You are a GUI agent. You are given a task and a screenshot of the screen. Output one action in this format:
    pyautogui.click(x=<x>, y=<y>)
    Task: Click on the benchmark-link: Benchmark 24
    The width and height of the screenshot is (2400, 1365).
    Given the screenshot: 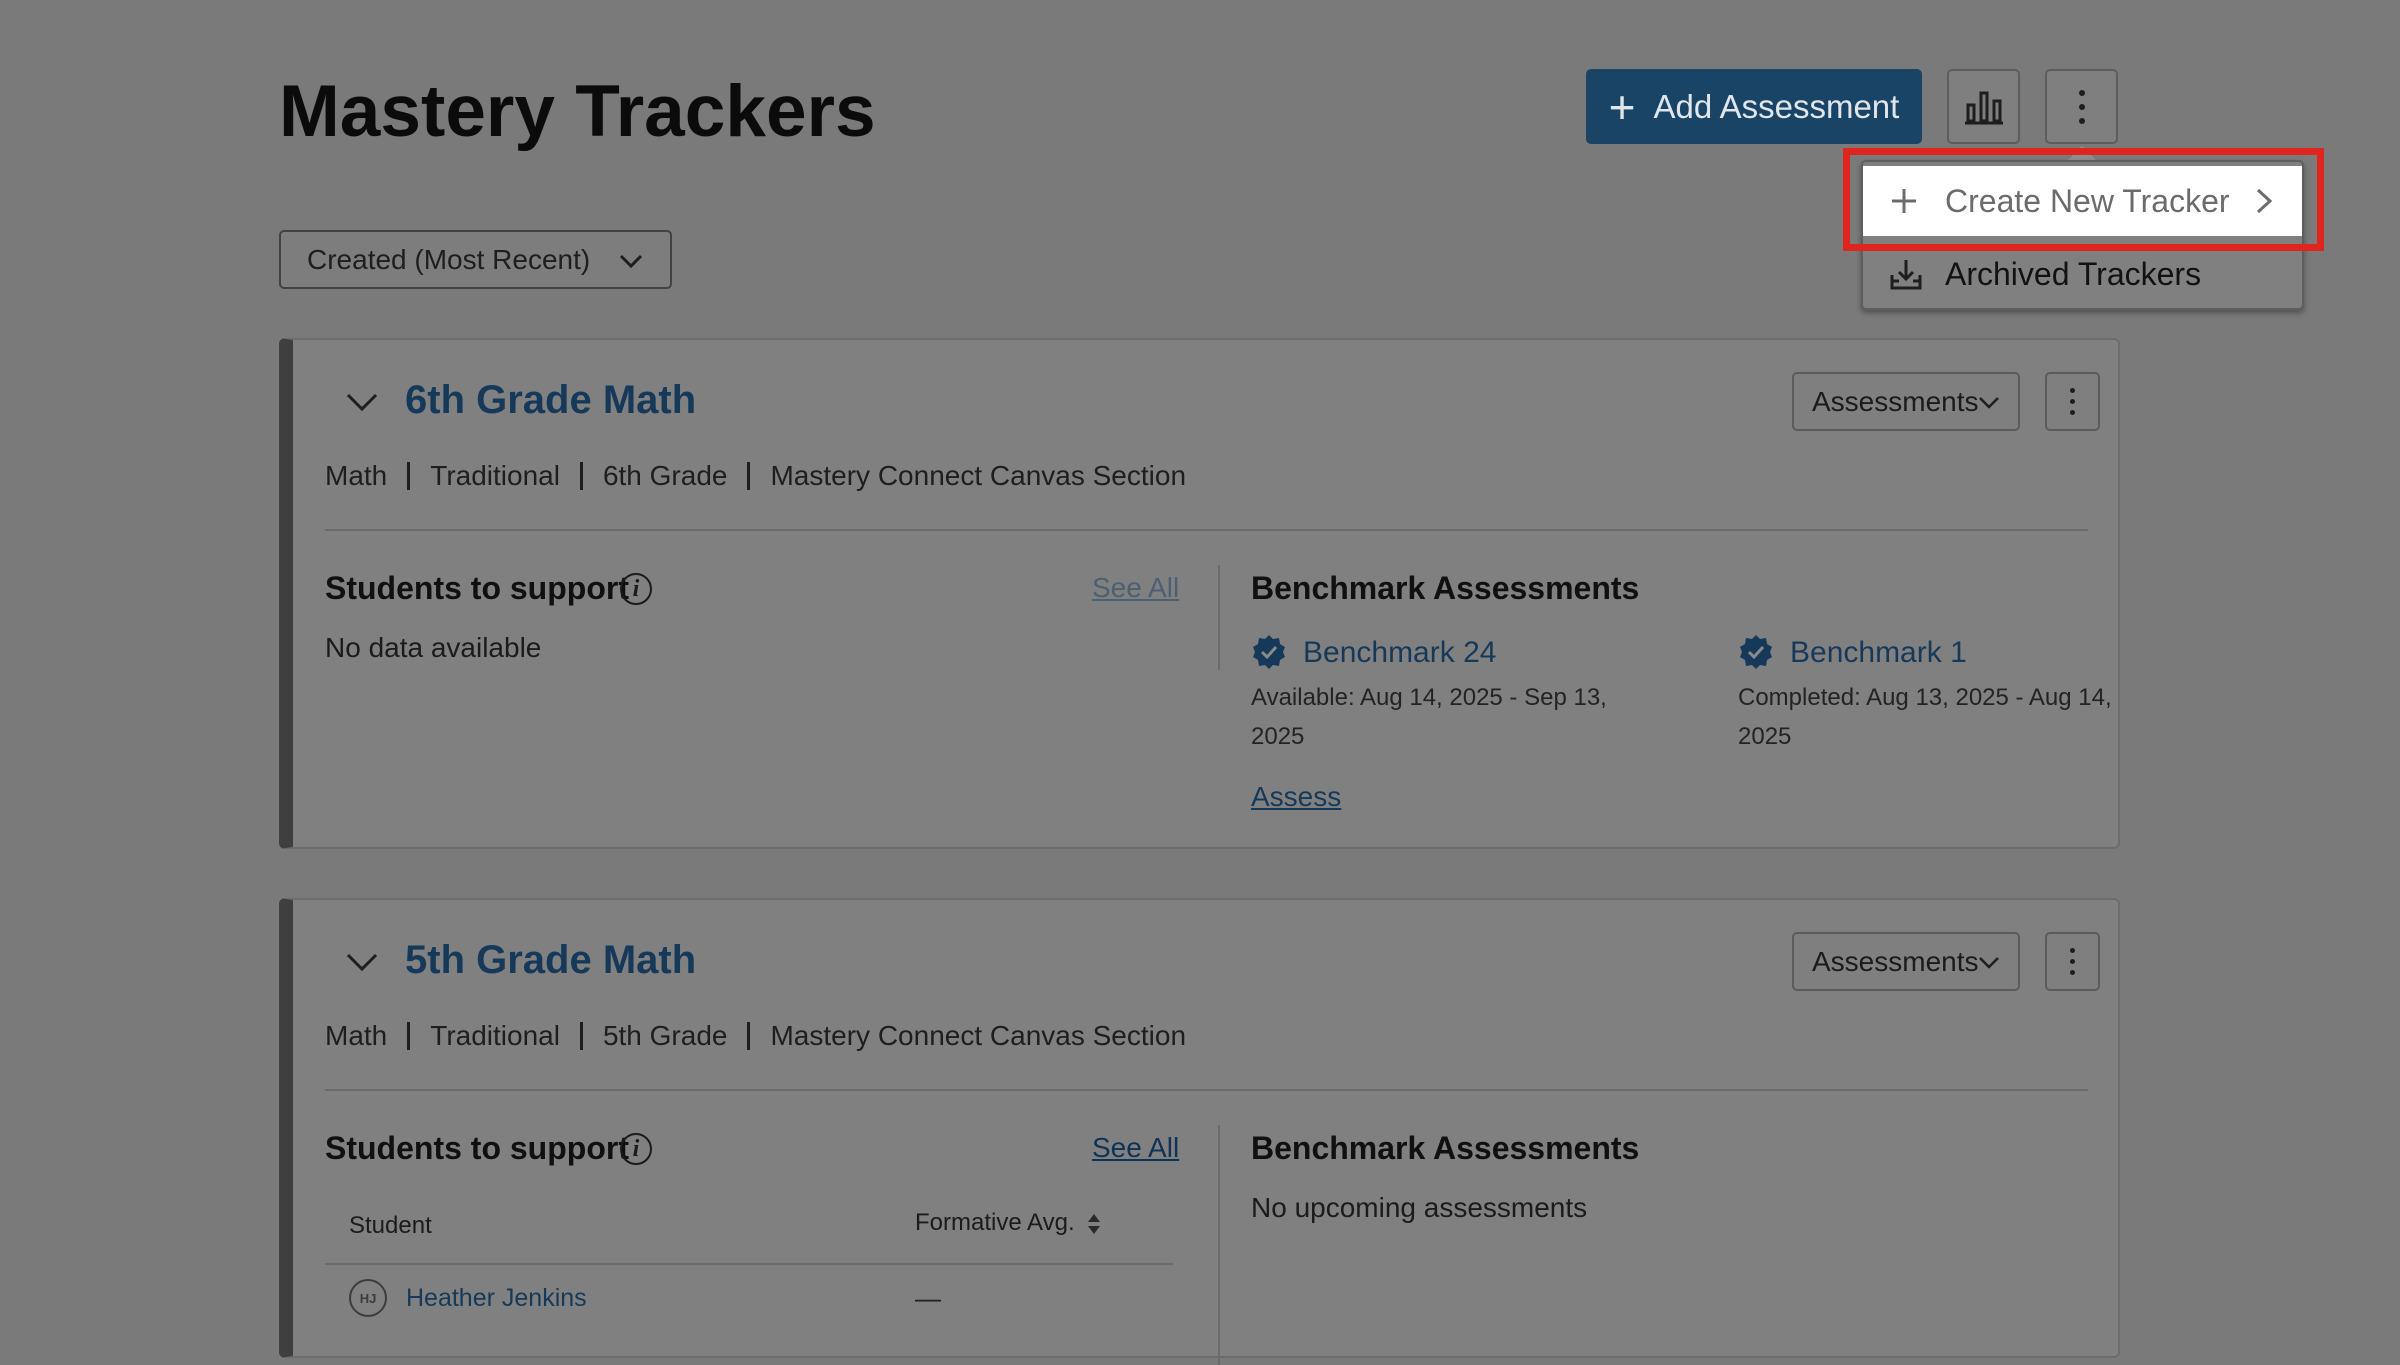 What is the action you would take?
    pyautogui.click(x=1399, y=653)
    